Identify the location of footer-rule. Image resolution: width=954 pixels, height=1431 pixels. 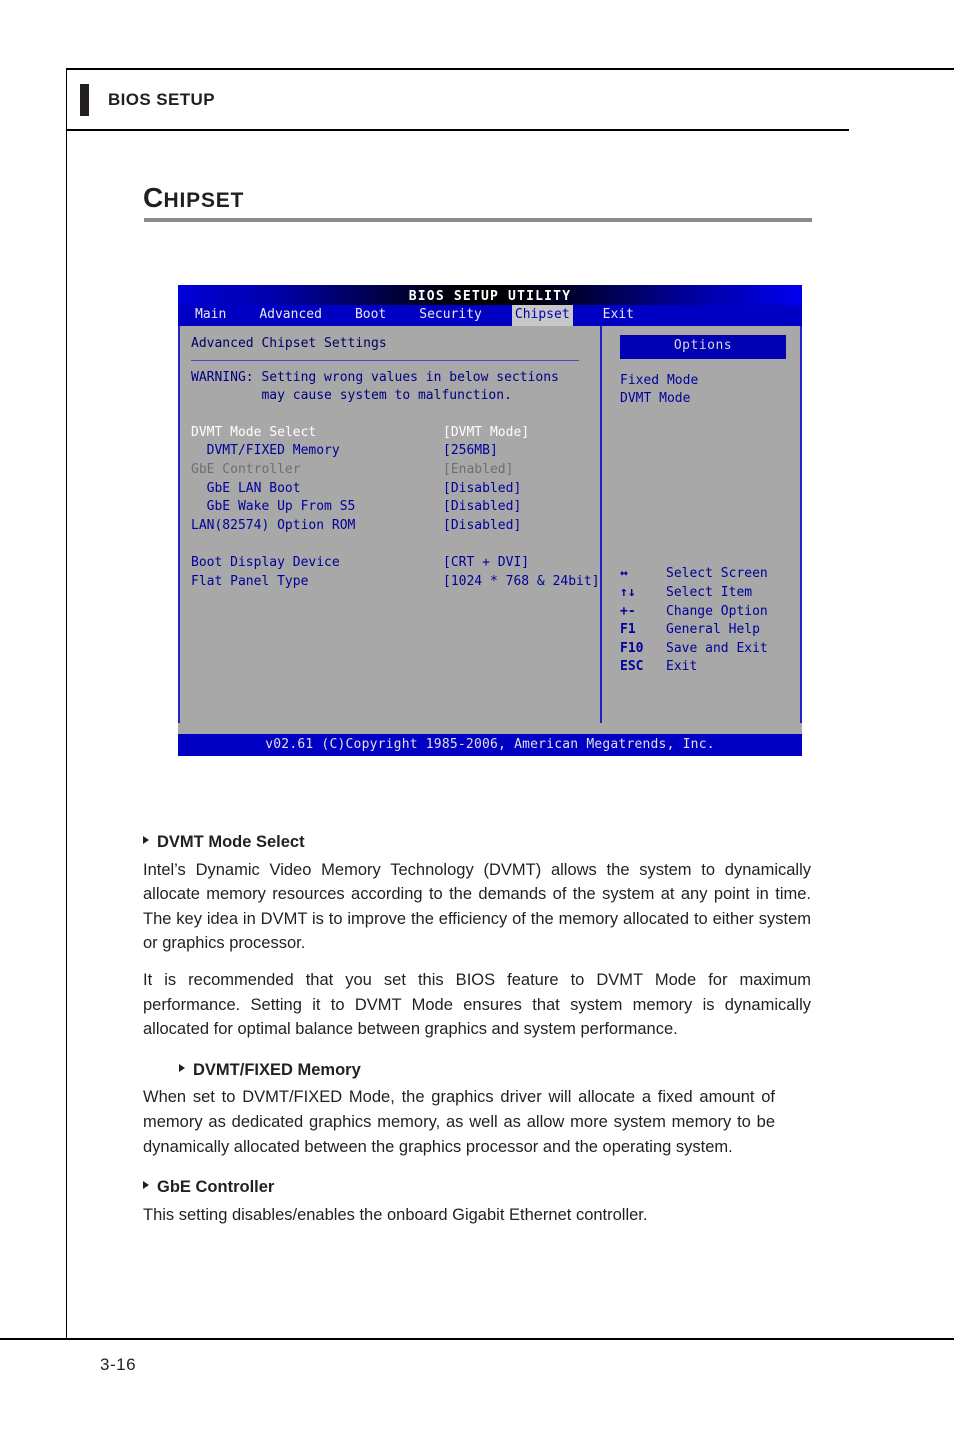
(477, 1339).